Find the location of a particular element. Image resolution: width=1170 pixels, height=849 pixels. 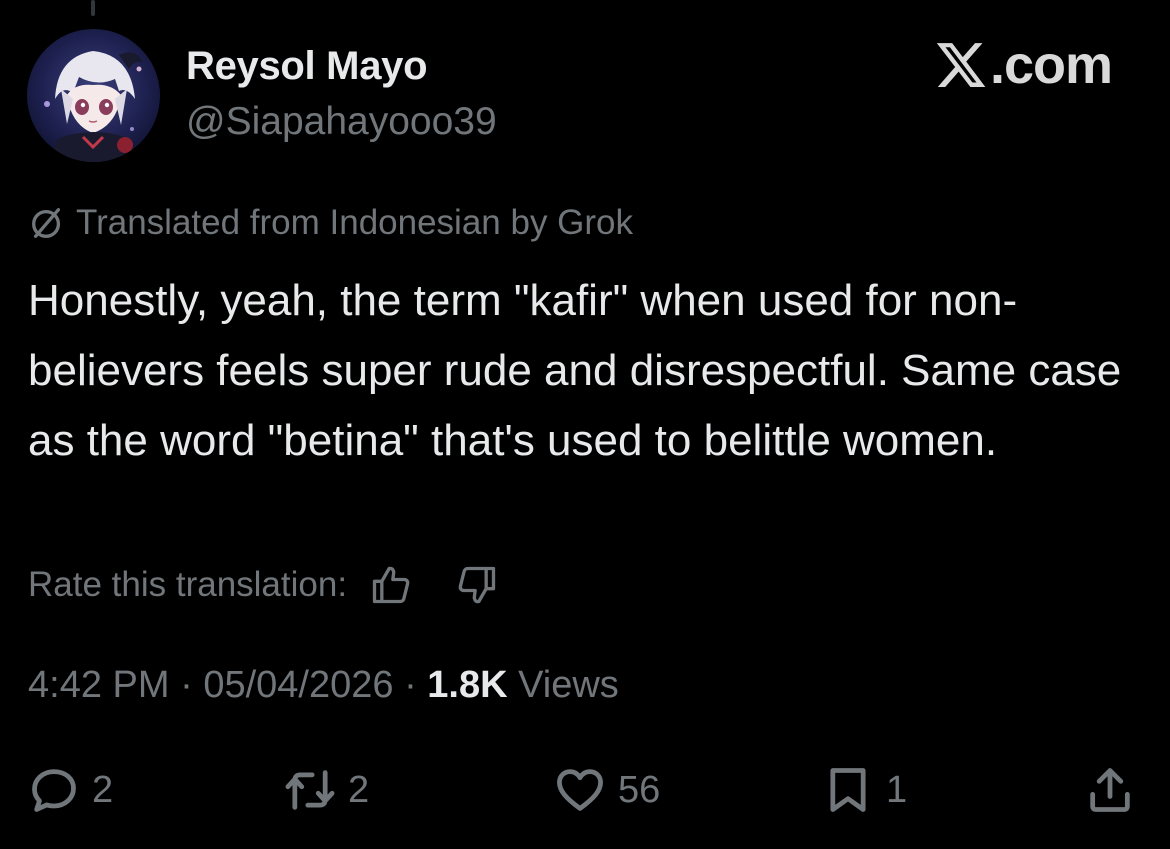

repost-button: 2 is located at coordinates (326, 790).